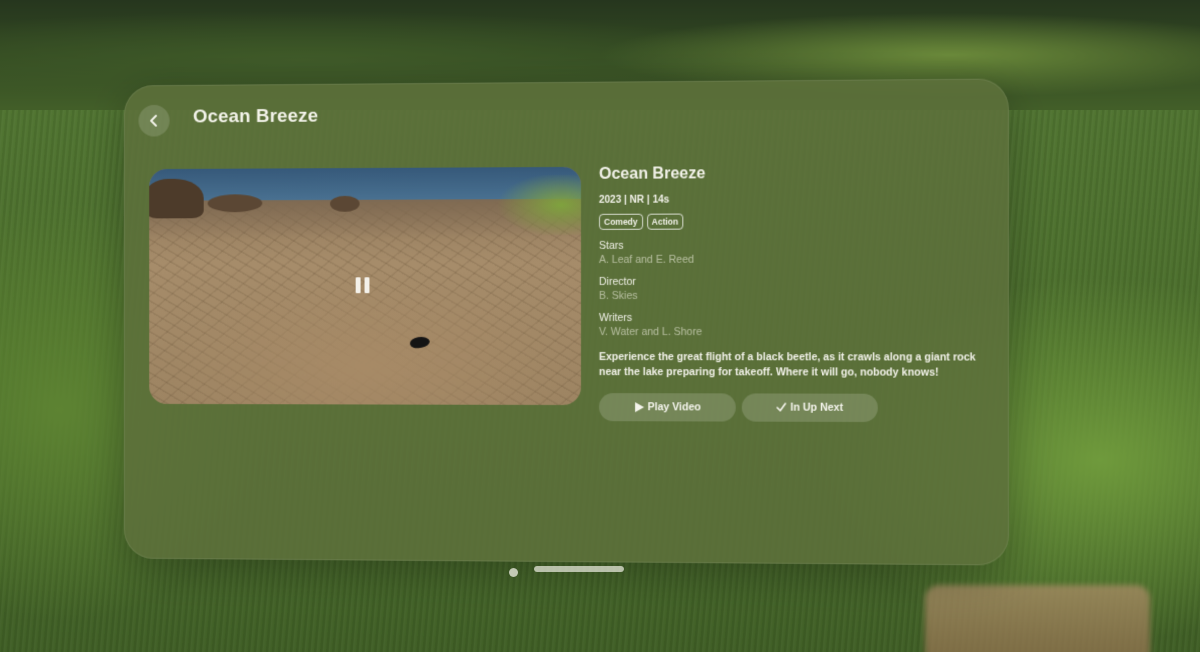 This screenshot has width=1200, height=652. What do you see at coordinates (255, 116) in the screenshot?
I see `window-title: Ocean Breeze` at bounding box center [255, 116].